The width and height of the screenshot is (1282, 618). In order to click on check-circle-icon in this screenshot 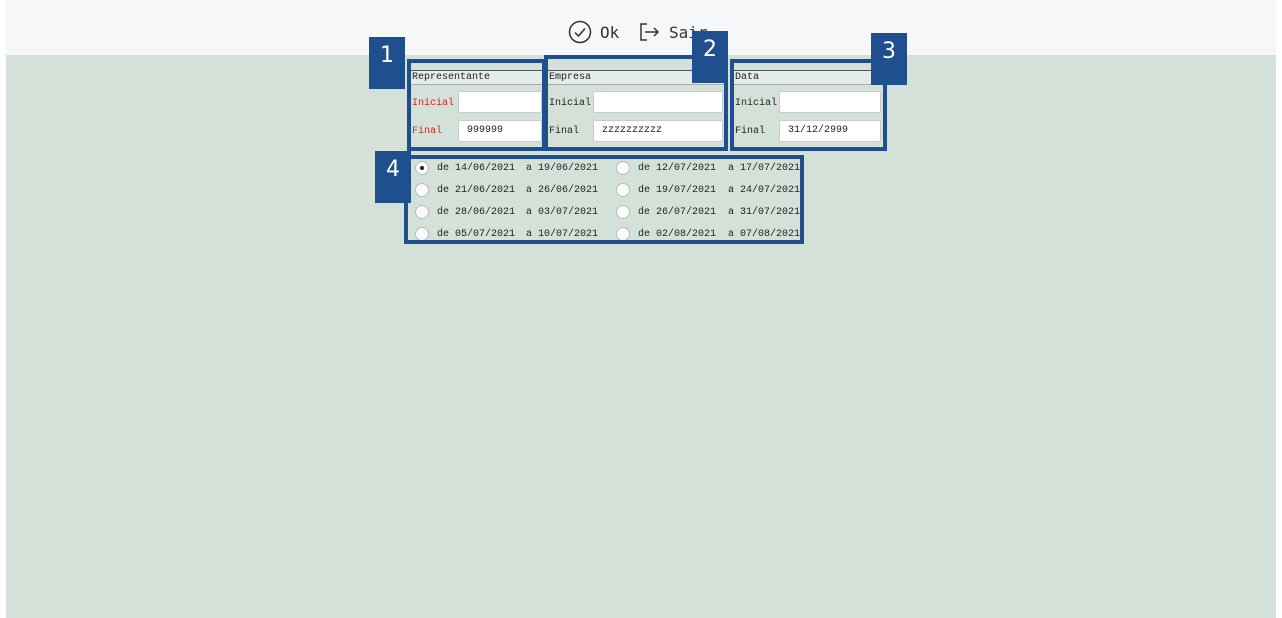, I will do `click(580, 32)`.